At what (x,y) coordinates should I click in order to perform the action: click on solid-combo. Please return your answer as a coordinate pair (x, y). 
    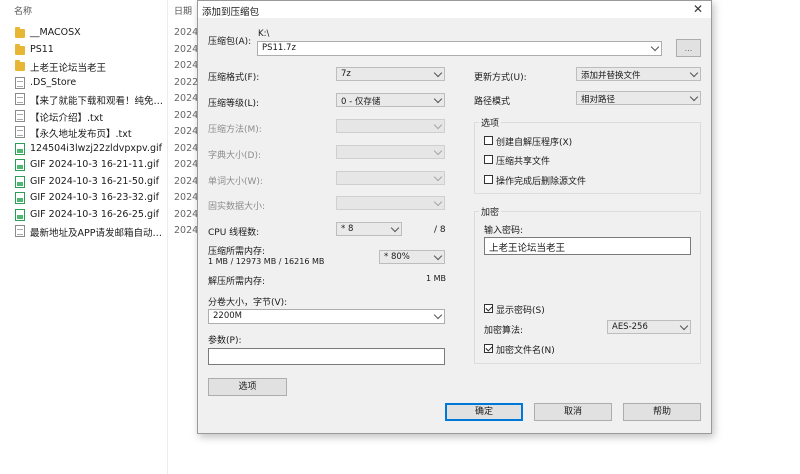
    Looking at the image, I should click on (390, 203).